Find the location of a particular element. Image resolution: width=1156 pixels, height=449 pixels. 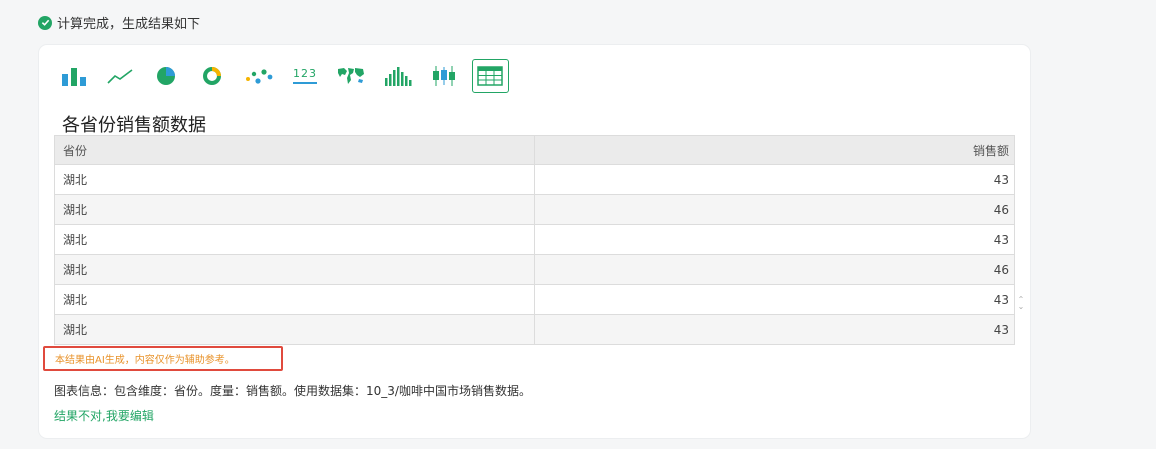

line-chart-button is located at coordinates (119, 76).